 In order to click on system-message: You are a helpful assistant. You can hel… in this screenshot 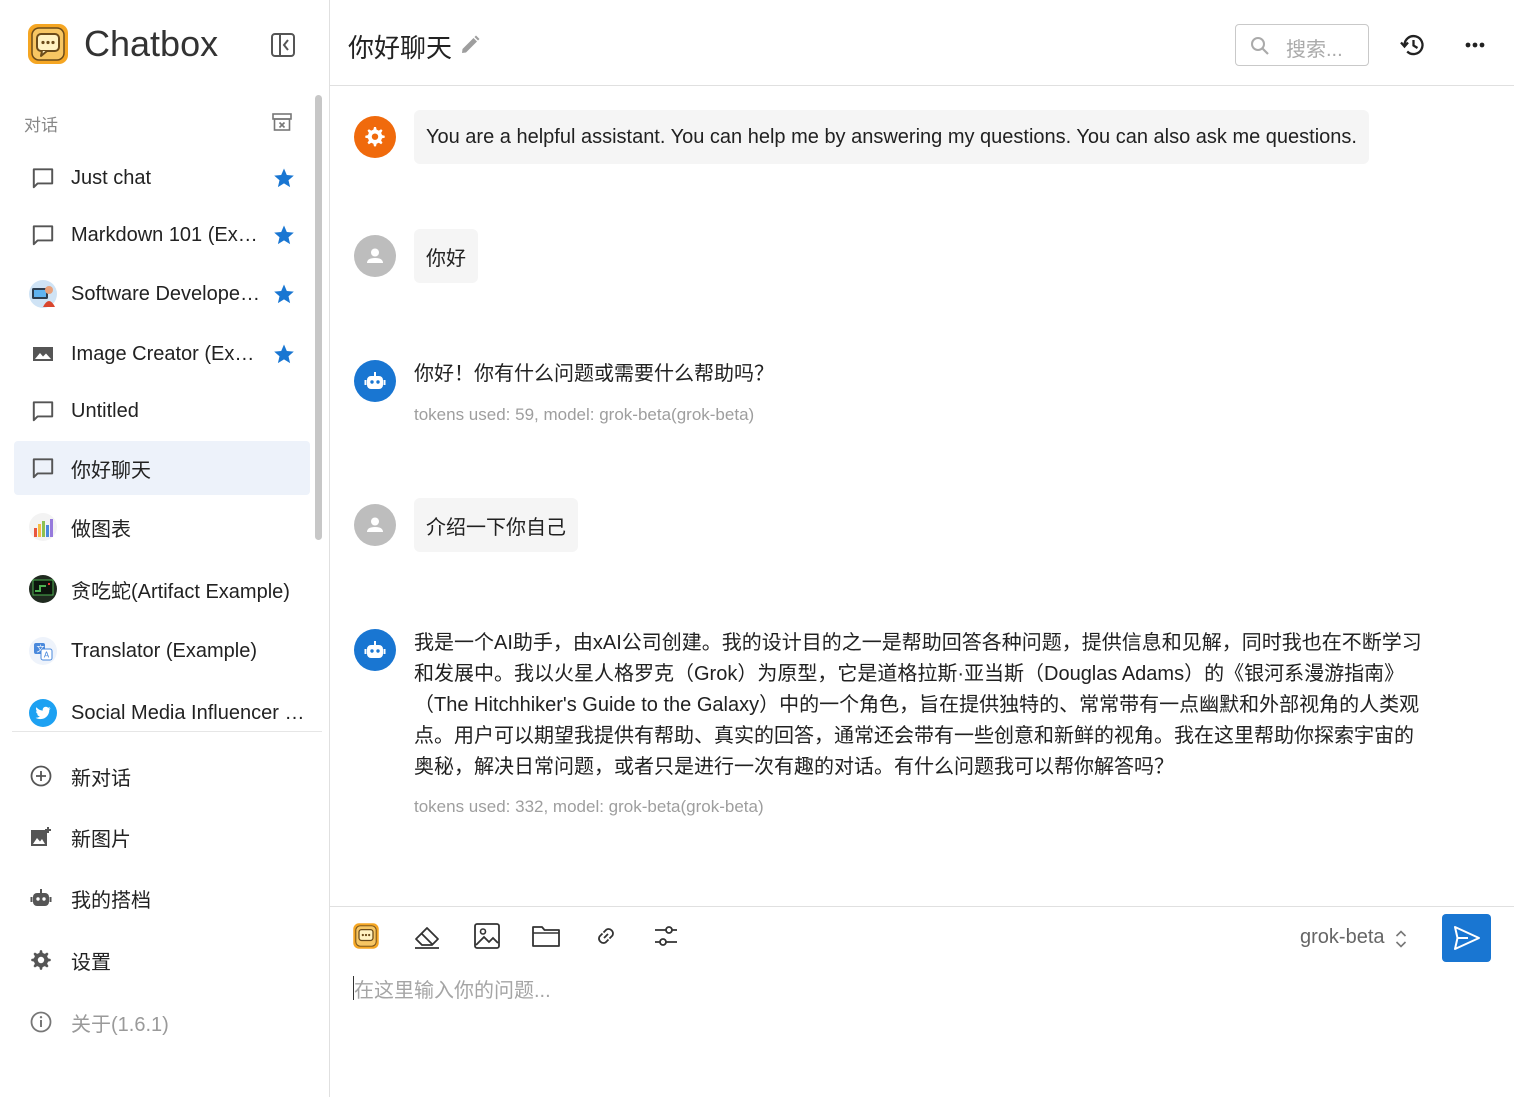, I will do `click(891, 137)`.